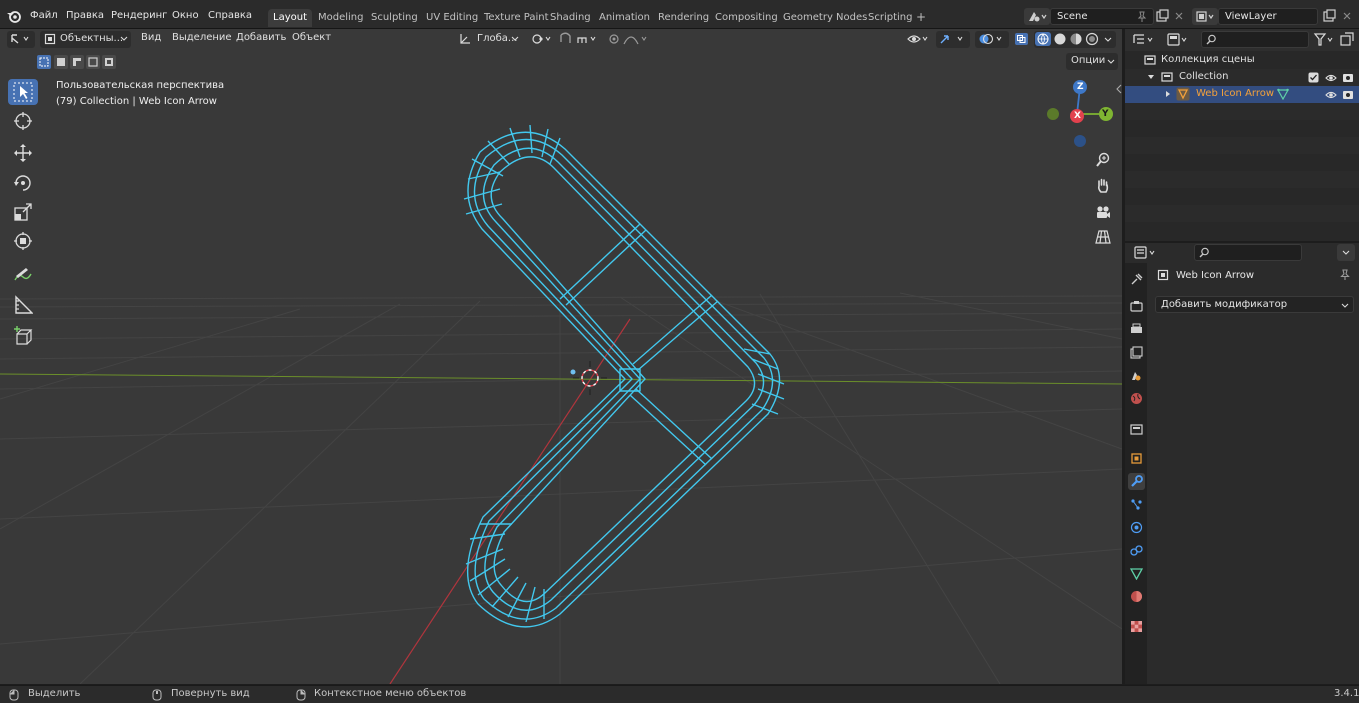 Image resolution: width=1359 pixels, height=703 pixels. Describe the element at coordinates (1136, 279) in the screenshot. I see `tab-tool` at that location.